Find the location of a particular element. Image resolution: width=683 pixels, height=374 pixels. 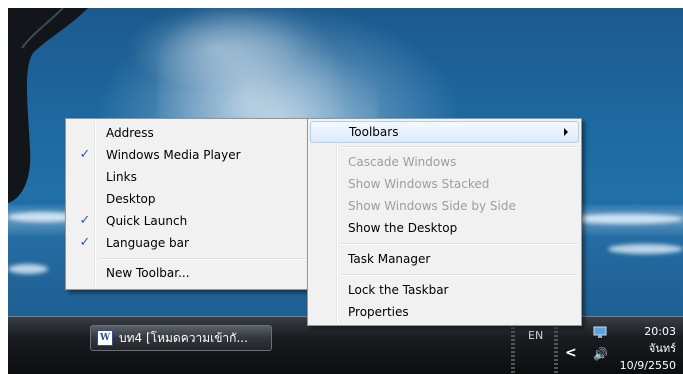

menu-item-label: Show Windows Side by Side is located at coordinates (432, 206).